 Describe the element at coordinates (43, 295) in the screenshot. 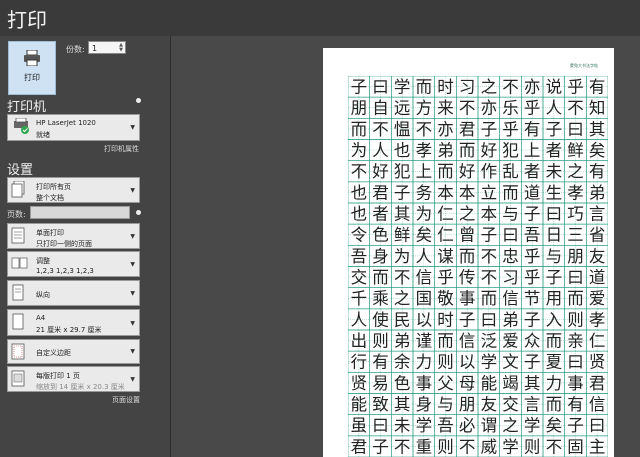

I see `orientation-label: 纵向` at that location.